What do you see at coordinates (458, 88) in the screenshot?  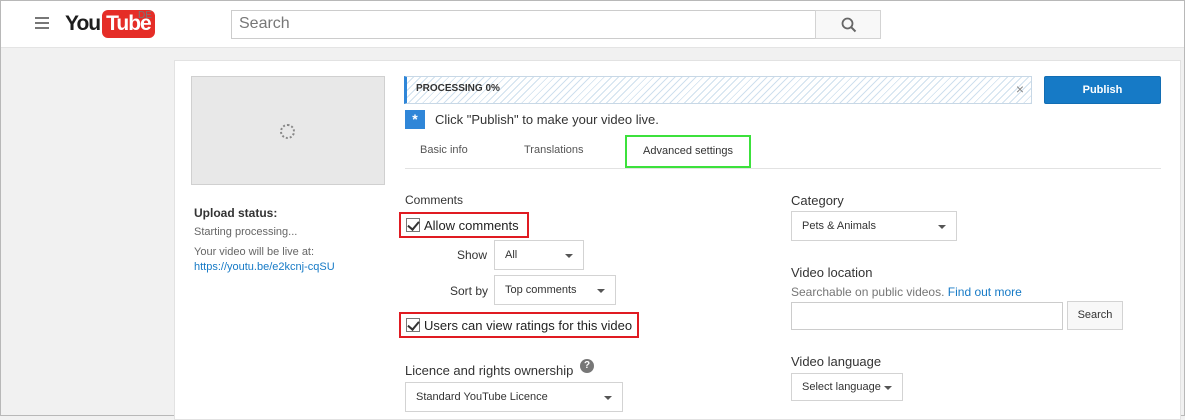 I see `processing-label: PROCESSING 0%` at bounding box center [458, 88].